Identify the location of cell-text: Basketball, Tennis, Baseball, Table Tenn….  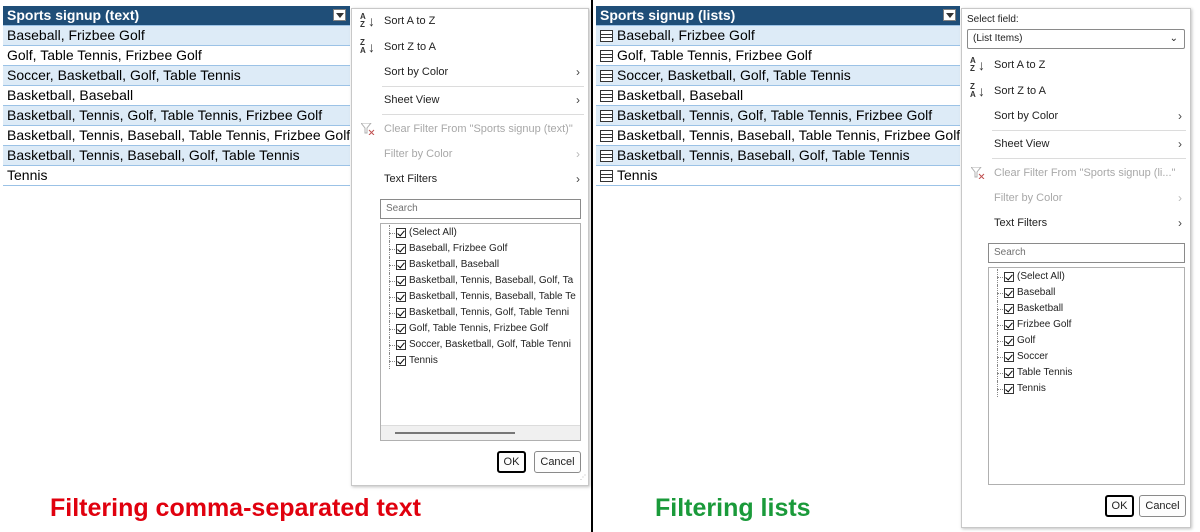
(178, 135).